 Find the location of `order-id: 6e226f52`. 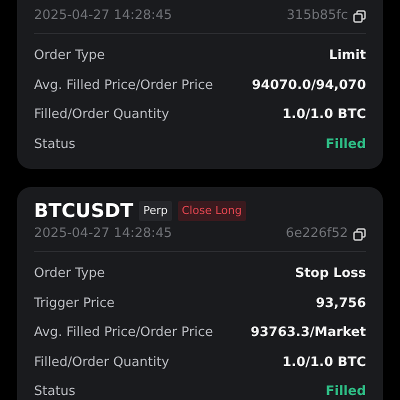

order-id: 6e226f52 is located at coordinates (317, 234).